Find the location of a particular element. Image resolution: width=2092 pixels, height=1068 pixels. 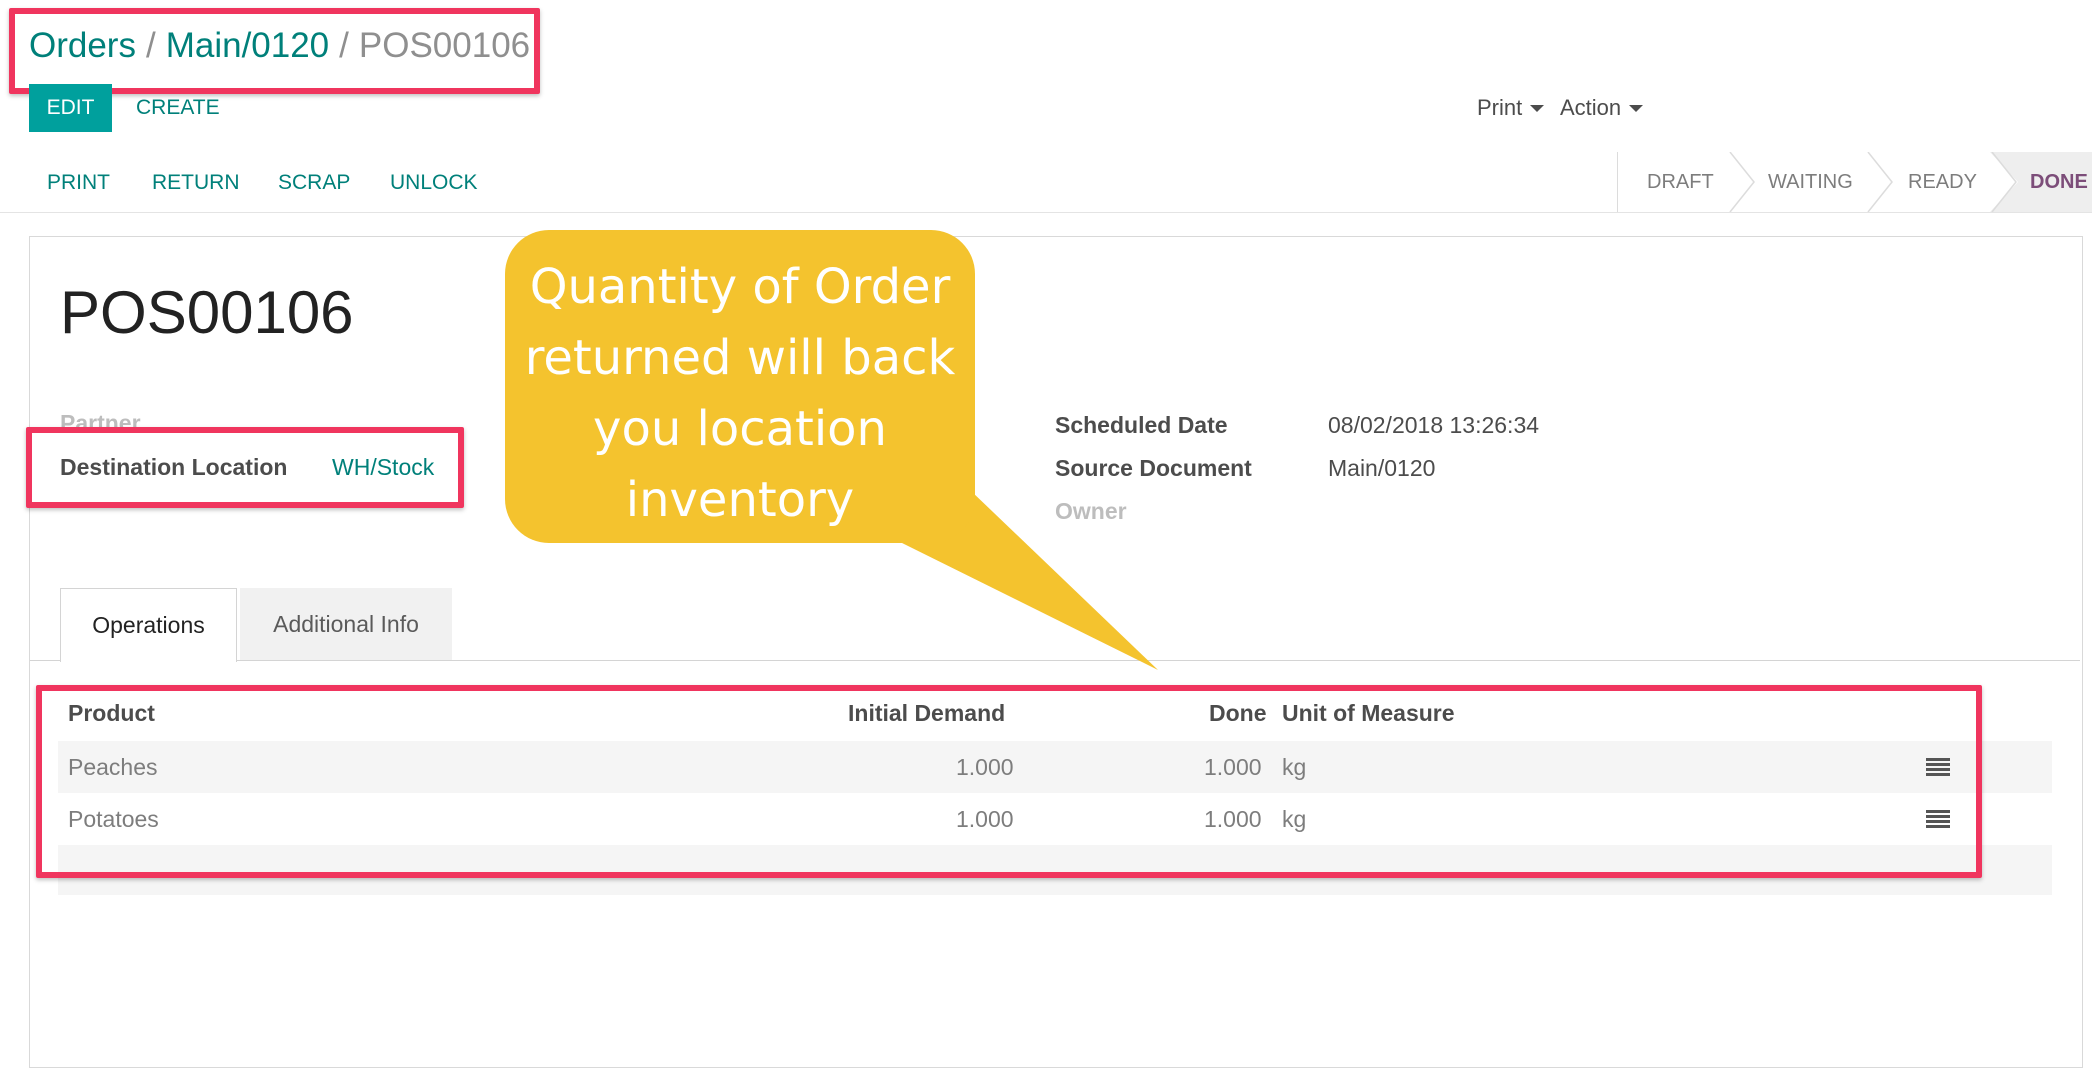

source-document-label: Source Document is located at coordinates (1153, 468).